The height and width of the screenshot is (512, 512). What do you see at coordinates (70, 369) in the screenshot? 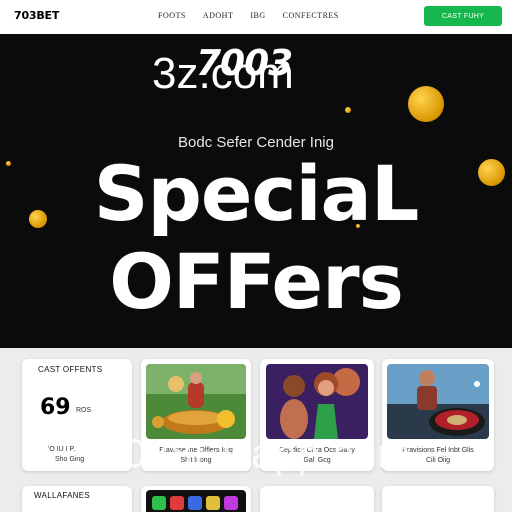
I see `card-title: CAST OFFENTS` at bounding box center [70, 369].